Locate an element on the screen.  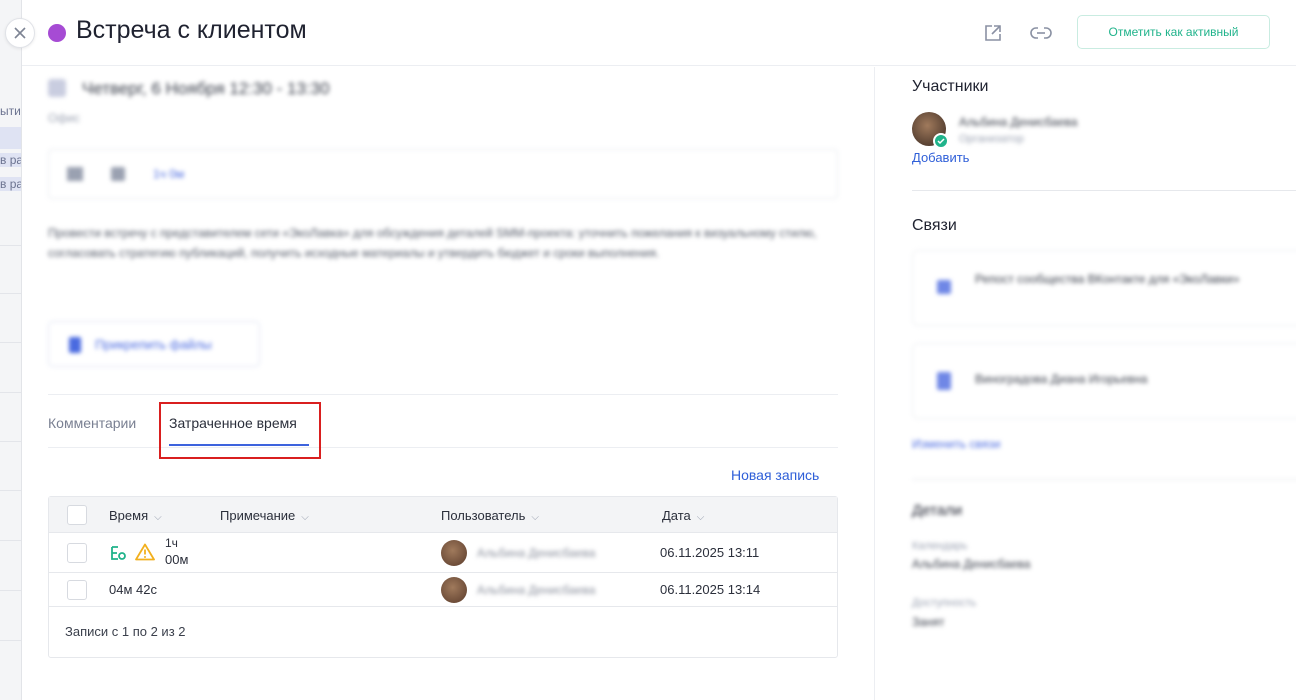
attach-files-label: Прикрепить файлы is located at coordinates (153, 344).